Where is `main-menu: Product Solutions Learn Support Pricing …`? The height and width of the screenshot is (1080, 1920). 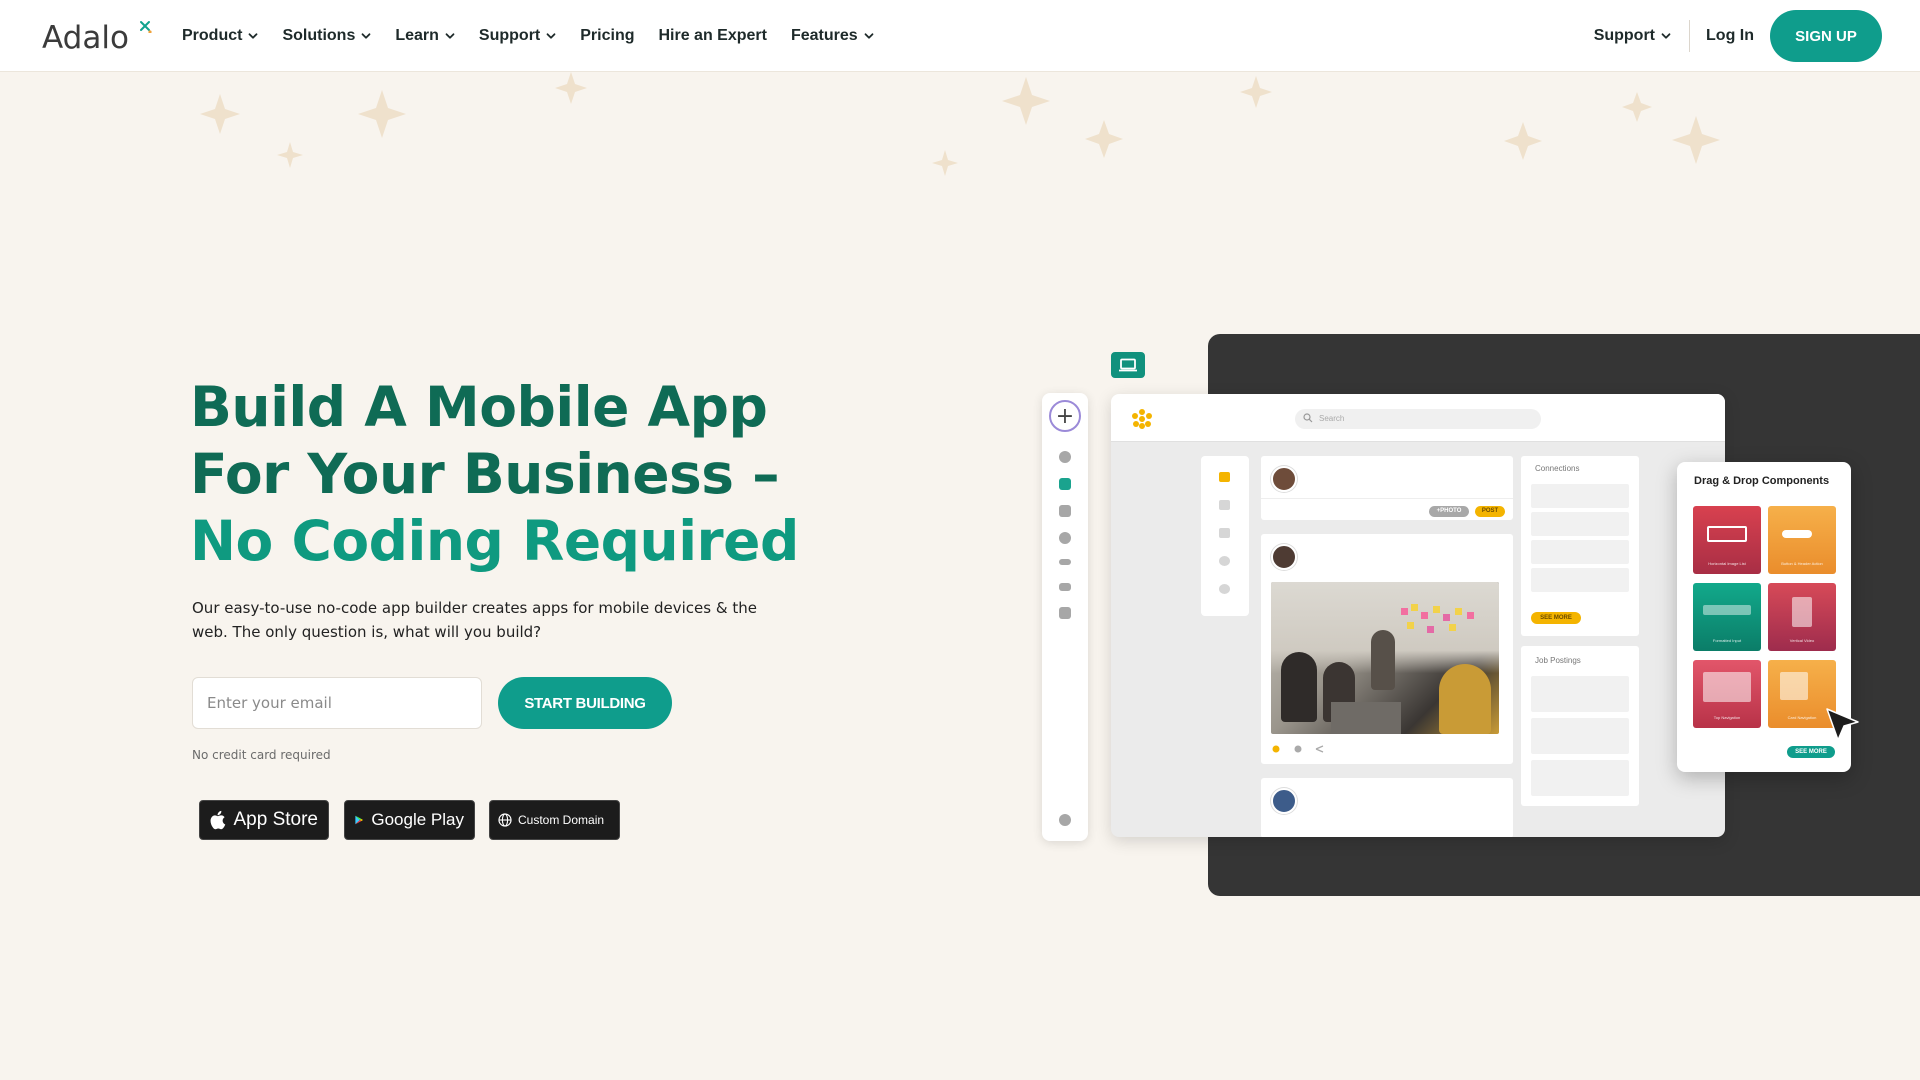 main-menu: Product Solutions Learn Support Pricing … is located at coordinates (528, 36).